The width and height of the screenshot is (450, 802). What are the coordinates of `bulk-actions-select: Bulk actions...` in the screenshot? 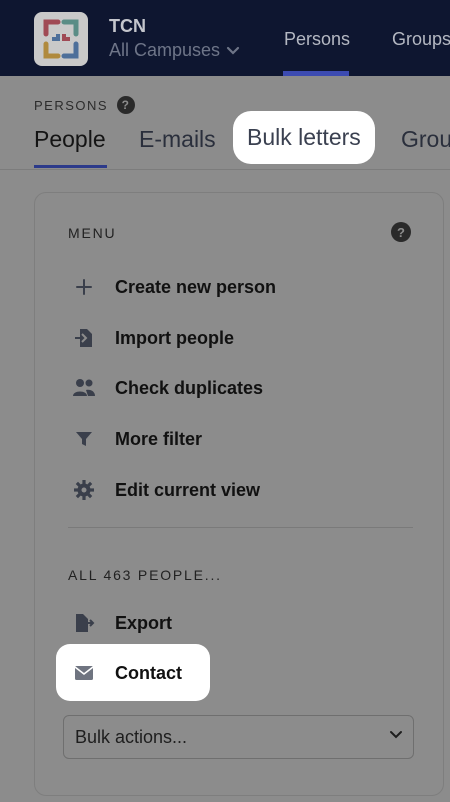 It's located at (238, 737).